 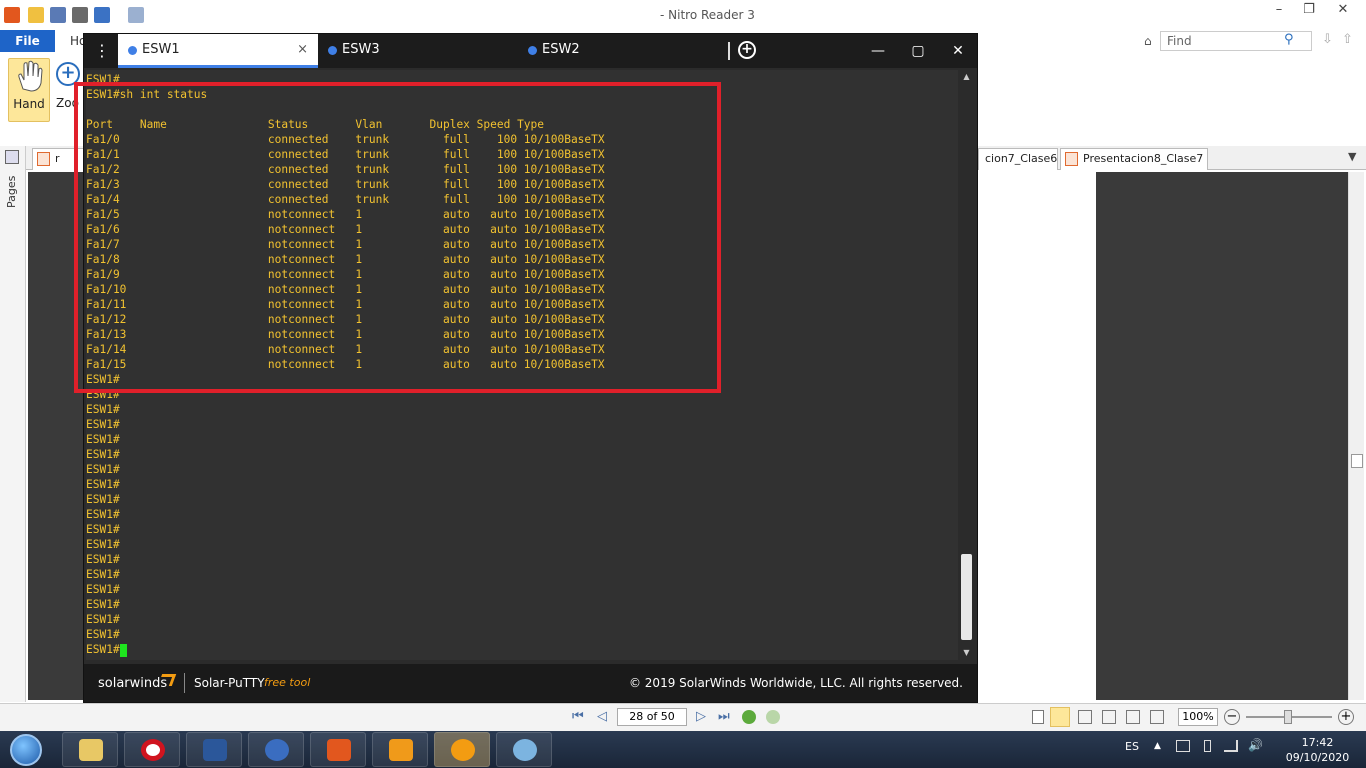 I want to click on clock: 17:42 09/10/2020, so click(x=1317, y=750).